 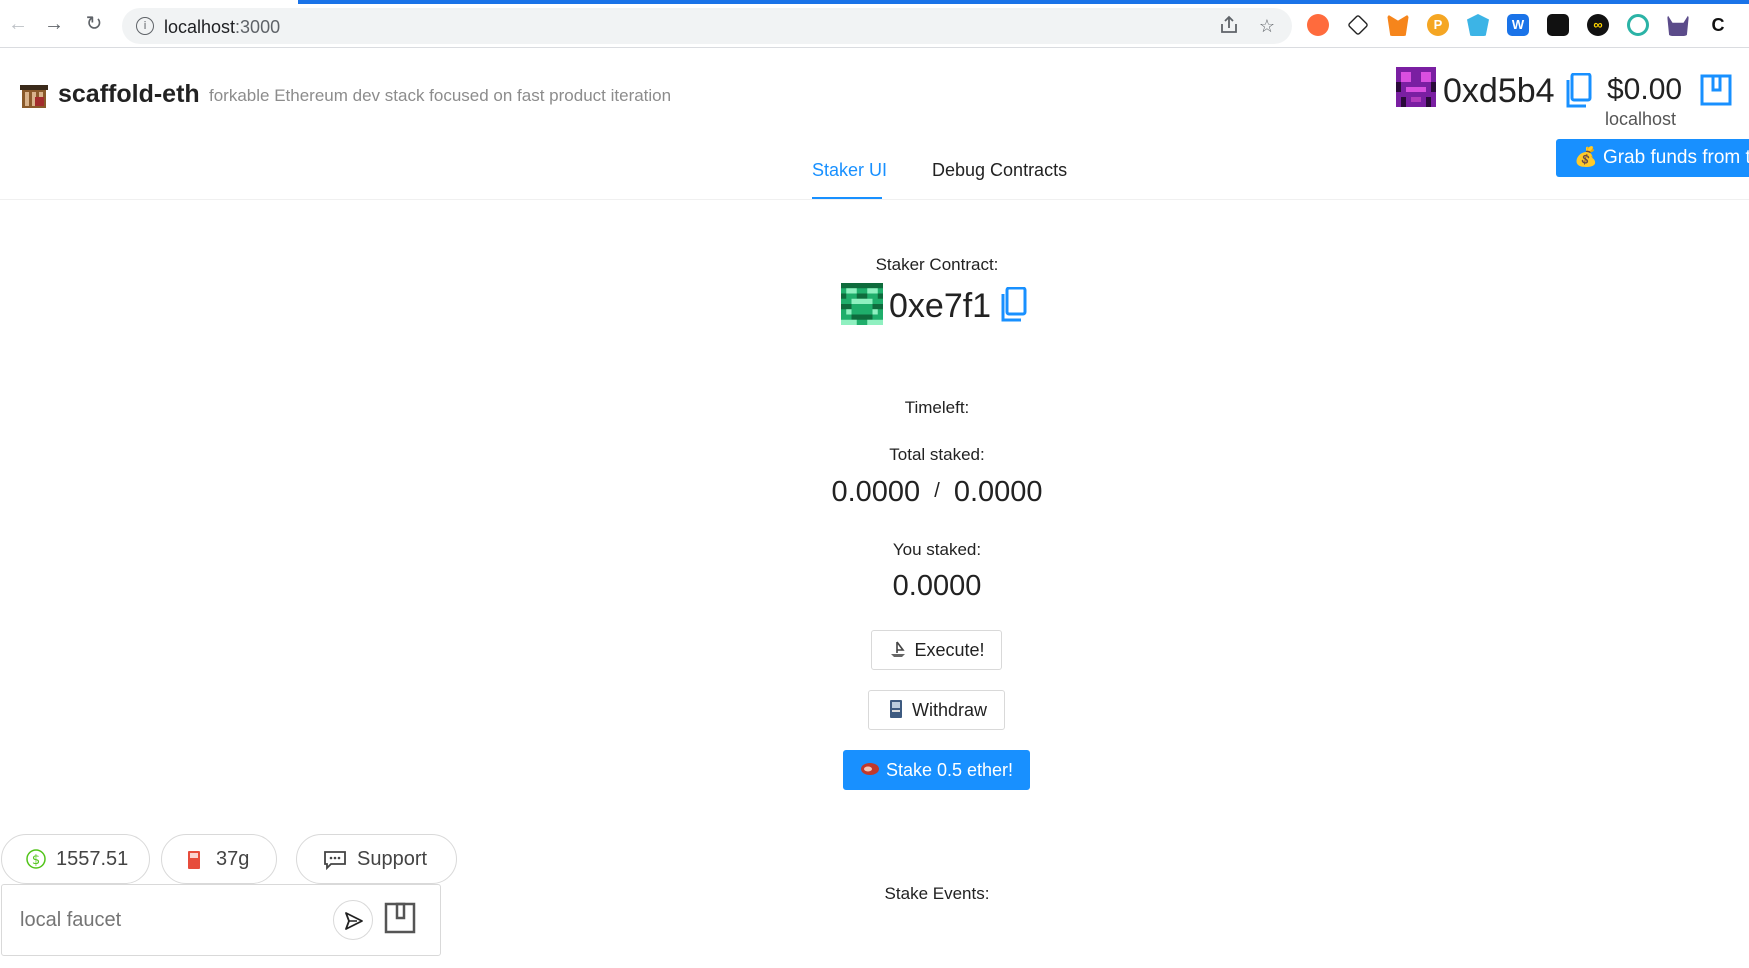 What do you see at coordinates (847, 198) in the screenshot?
I see `active-tab-indicator` at bounding box center [847, 198].